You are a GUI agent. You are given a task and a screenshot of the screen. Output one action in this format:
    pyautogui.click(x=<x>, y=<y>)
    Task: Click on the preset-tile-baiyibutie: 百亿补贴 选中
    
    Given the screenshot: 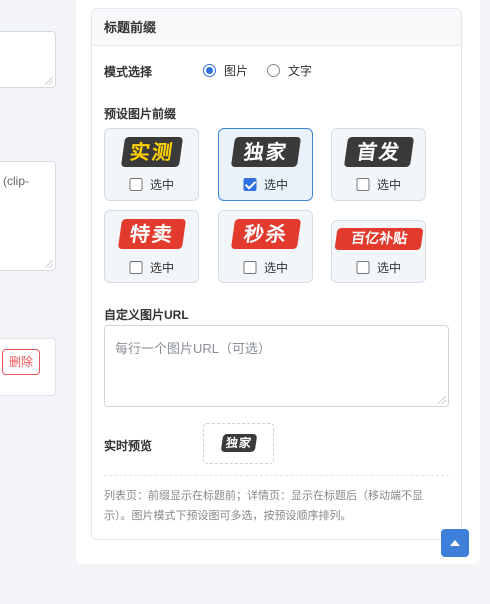 What is the action you would take?
    pyautogui.click(x=378, y=251)
    